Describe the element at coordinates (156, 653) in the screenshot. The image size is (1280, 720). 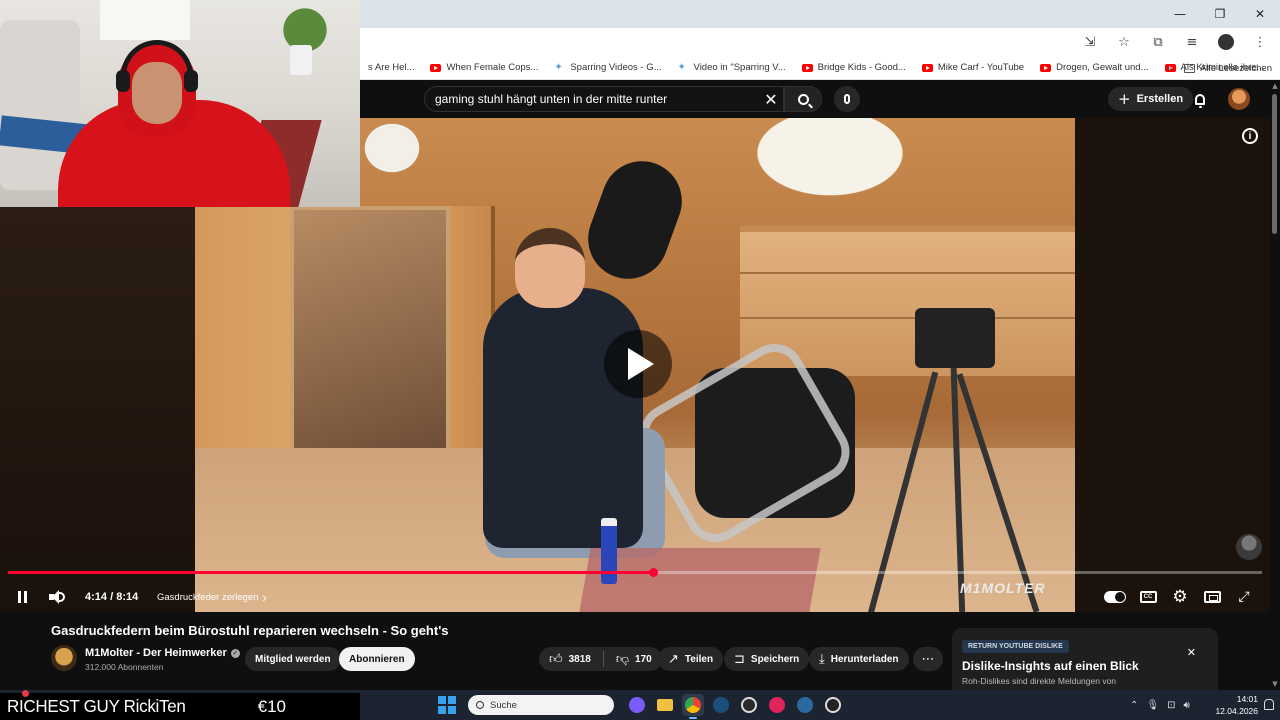
I see `channel-name: M1Molter - Der Heimwerker` at that location.